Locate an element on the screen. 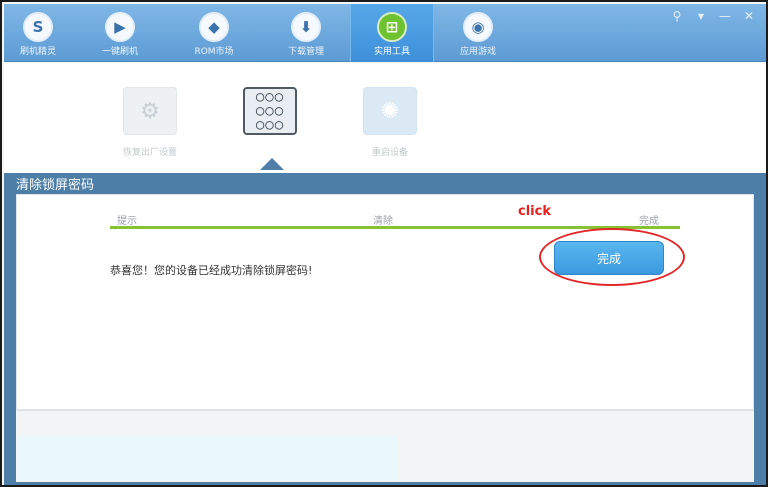 Image resolution: width=768 pixels, height=487 pixels. tab-rom-market: ◆ ROM市场 is located at coordinates (214, 33).